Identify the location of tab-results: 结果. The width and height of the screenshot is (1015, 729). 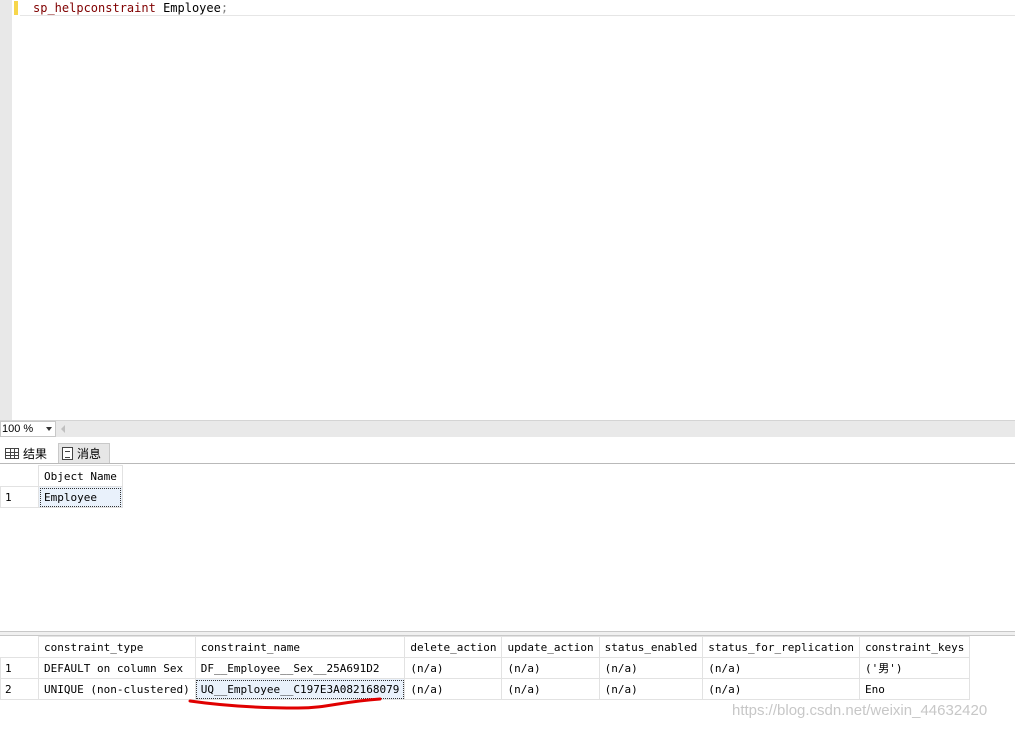
(26, 453).